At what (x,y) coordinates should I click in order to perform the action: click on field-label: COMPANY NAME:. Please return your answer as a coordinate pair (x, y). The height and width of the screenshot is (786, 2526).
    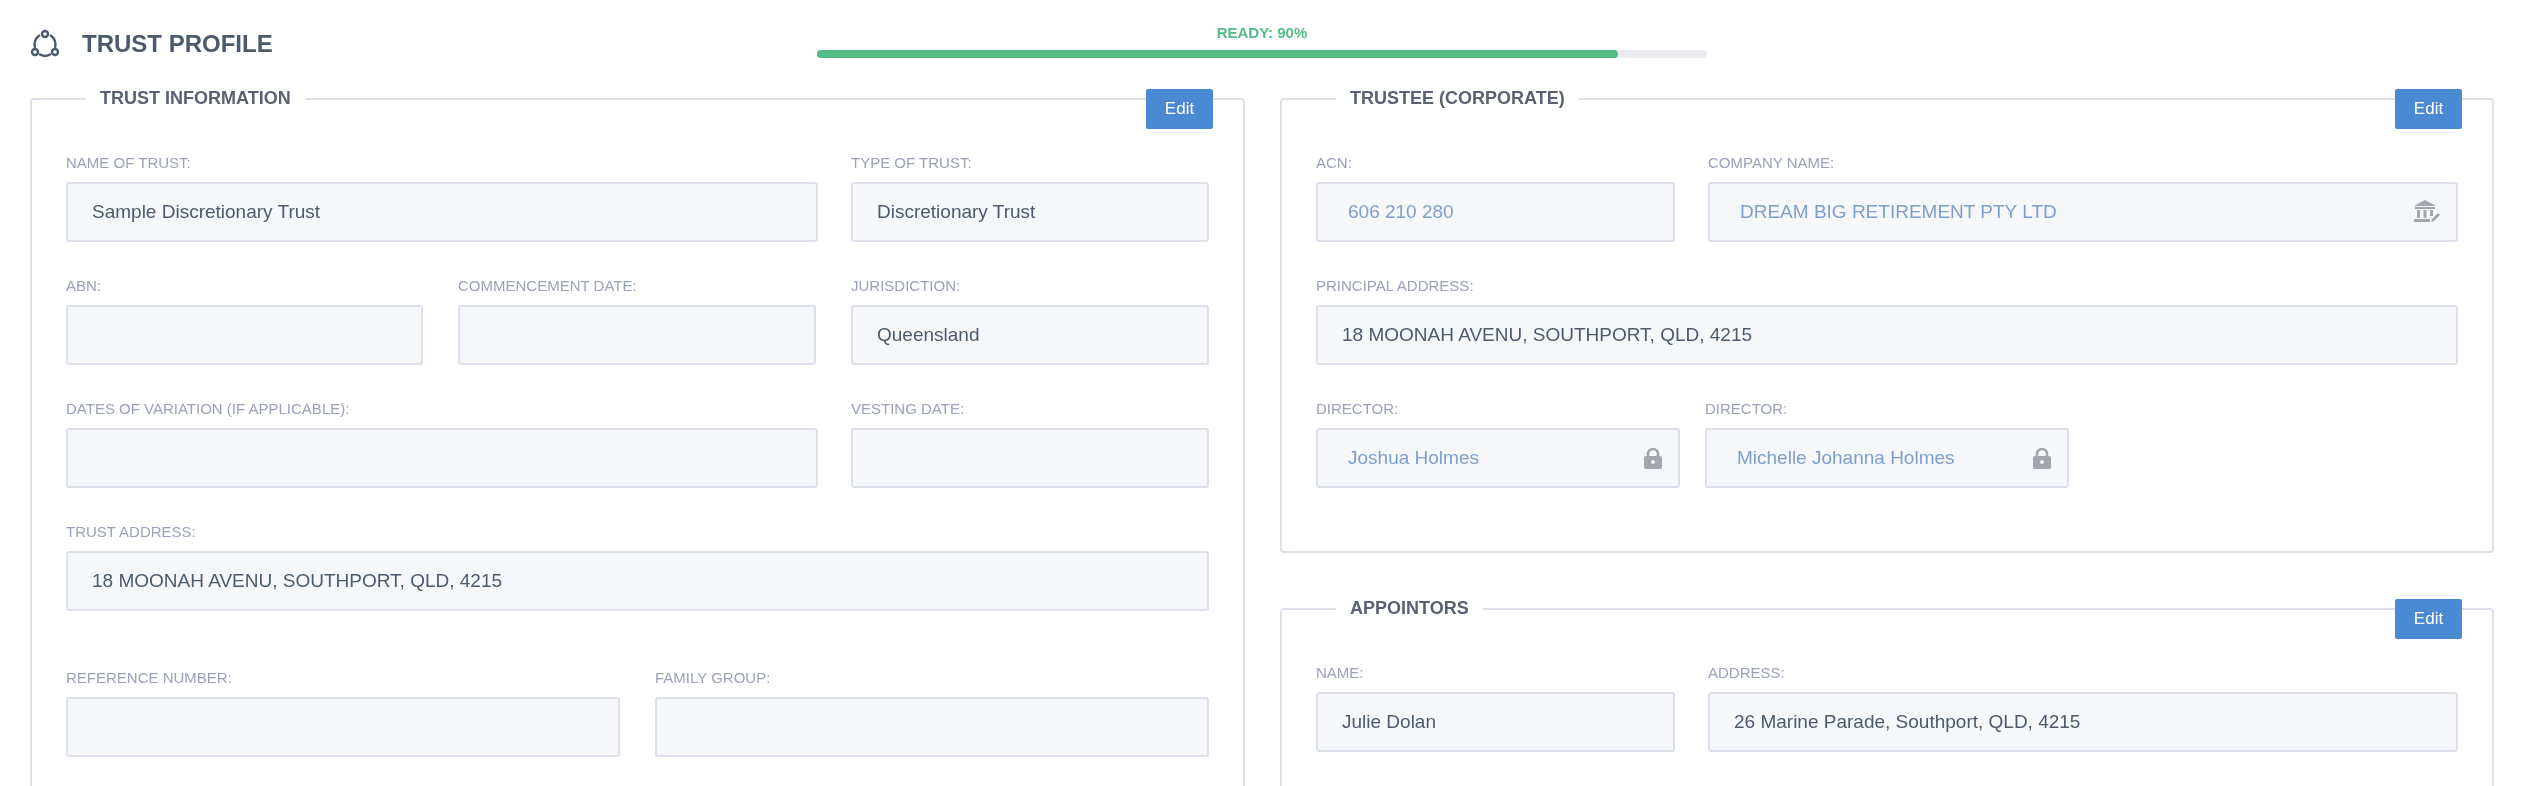
    Looking at the image, I should click on (1772, 162).